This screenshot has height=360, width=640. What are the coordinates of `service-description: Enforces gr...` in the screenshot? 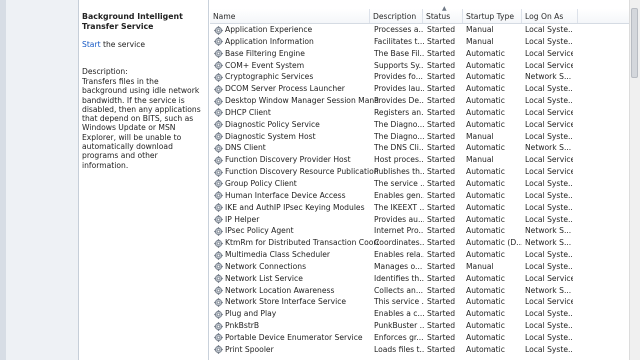 It's located at (399, 337).